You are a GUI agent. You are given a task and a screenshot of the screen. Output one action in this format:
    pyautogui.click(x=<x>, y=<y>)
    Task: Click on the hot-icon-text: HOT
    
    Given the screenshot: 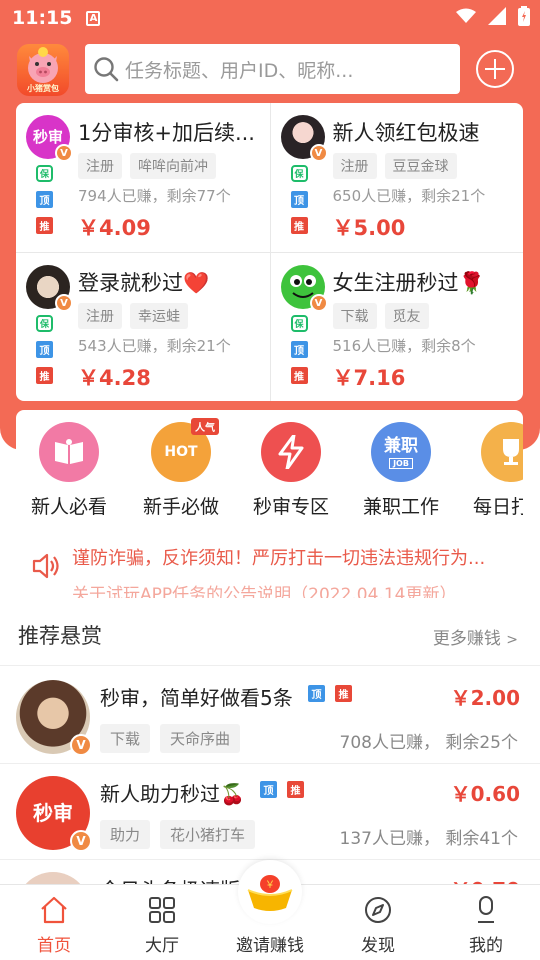 What is the action you would take?
    pyautogui.click(x=181, y=452)
    